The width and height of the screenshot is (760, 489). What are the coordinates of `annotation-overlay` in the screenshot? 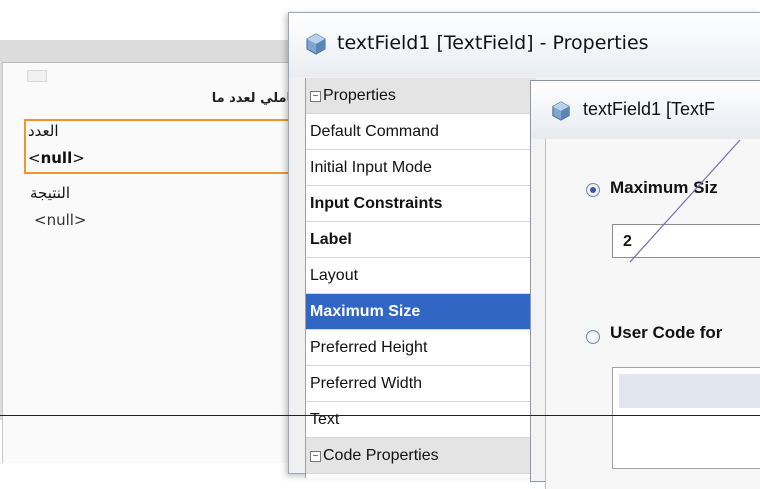 It's located at (685, 201).